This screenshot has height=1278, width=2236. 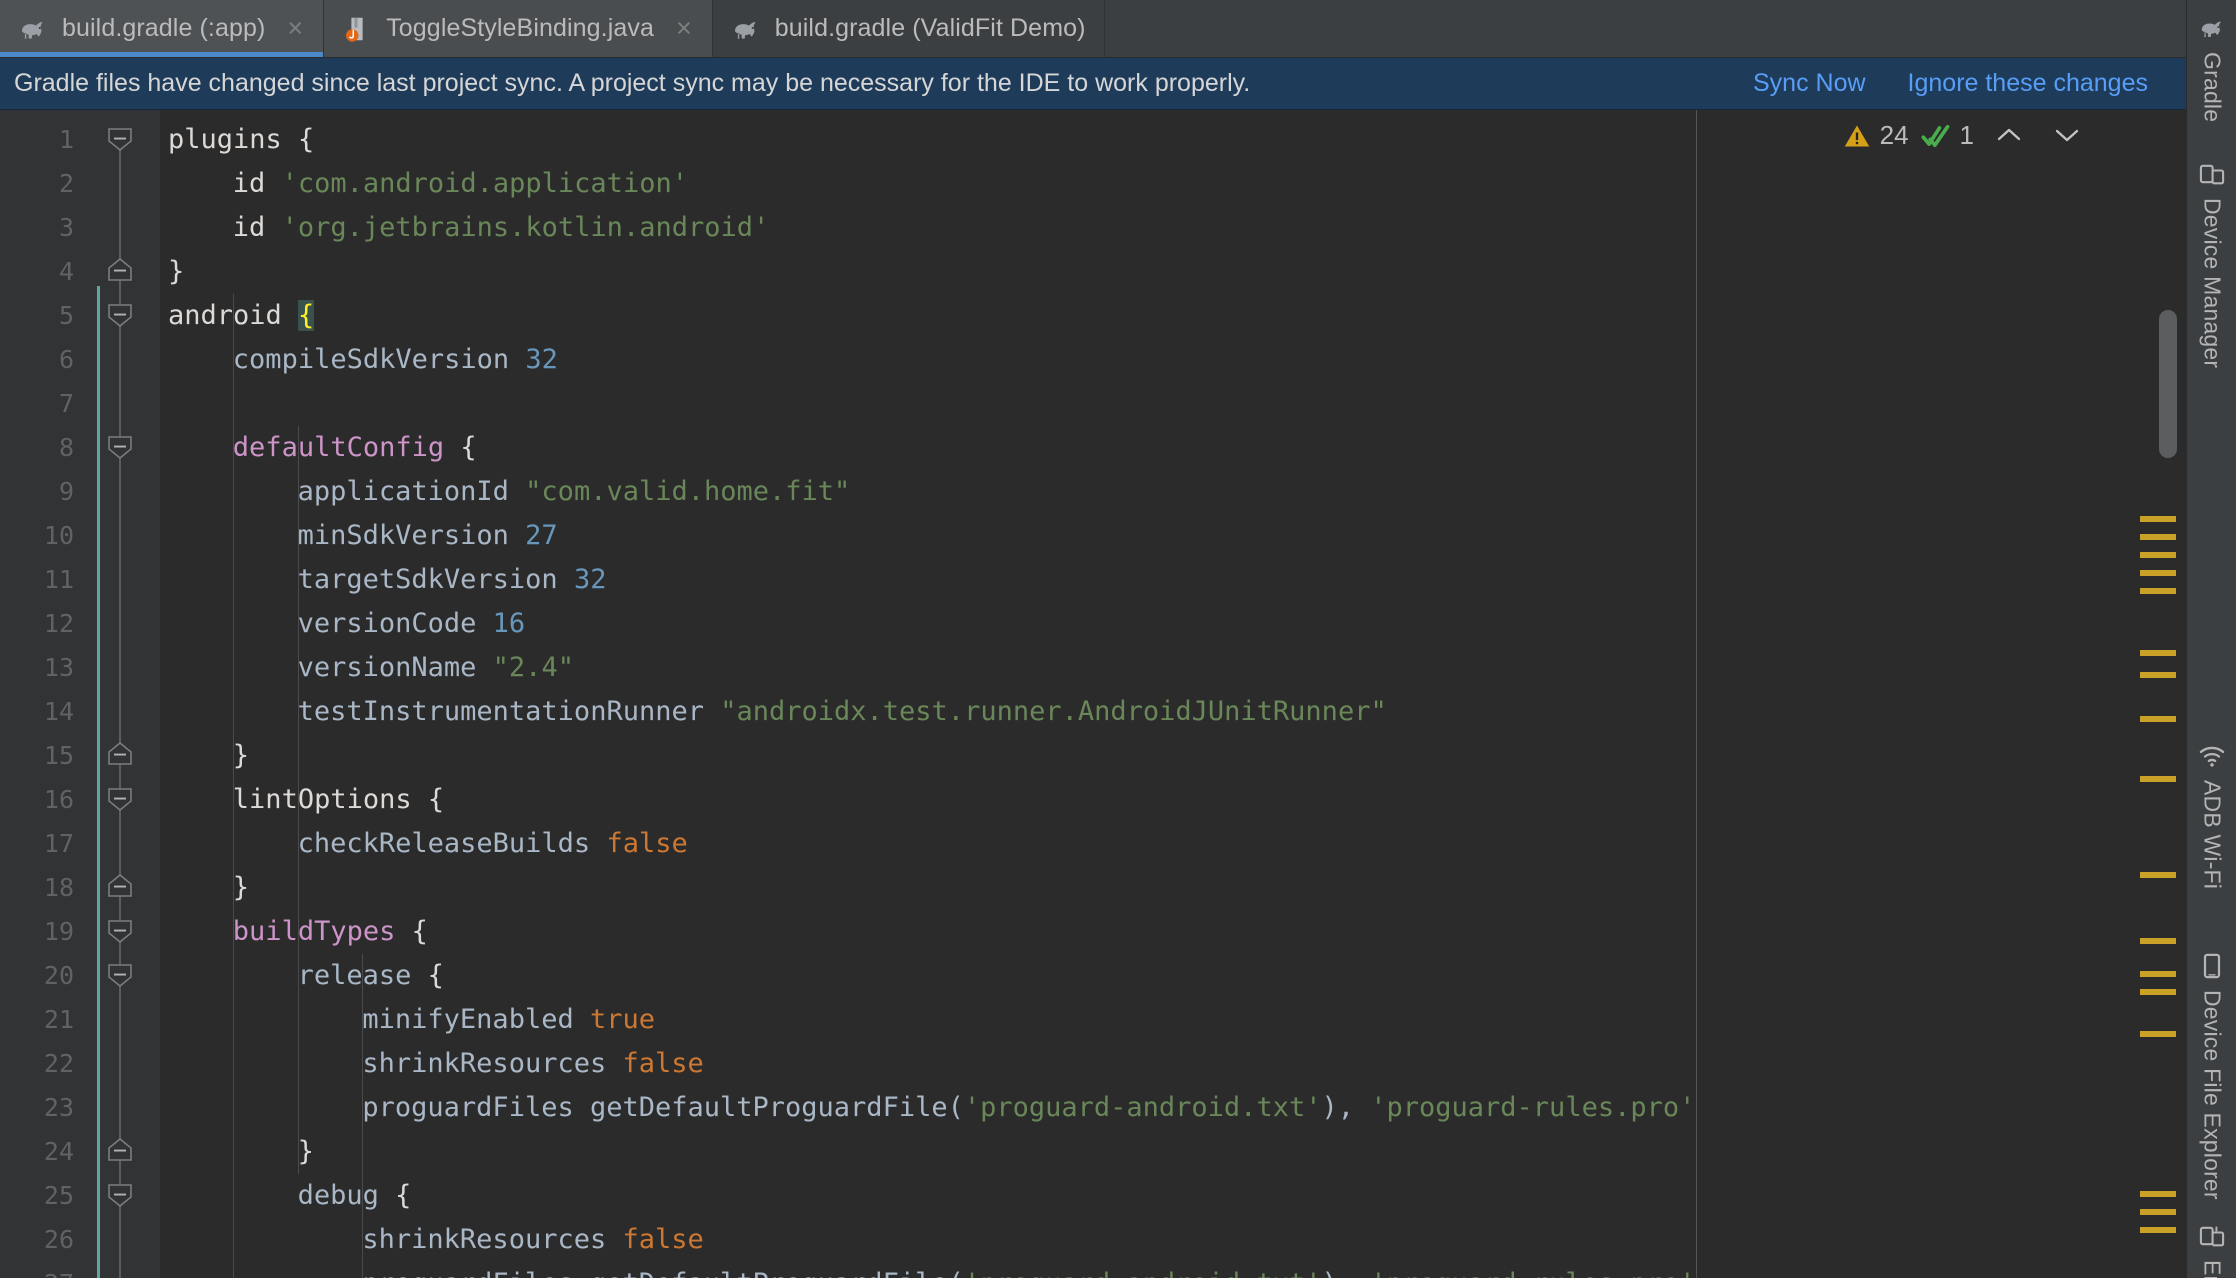 I want to click on warning-count-group: 24, so click(x=1876, y=135).